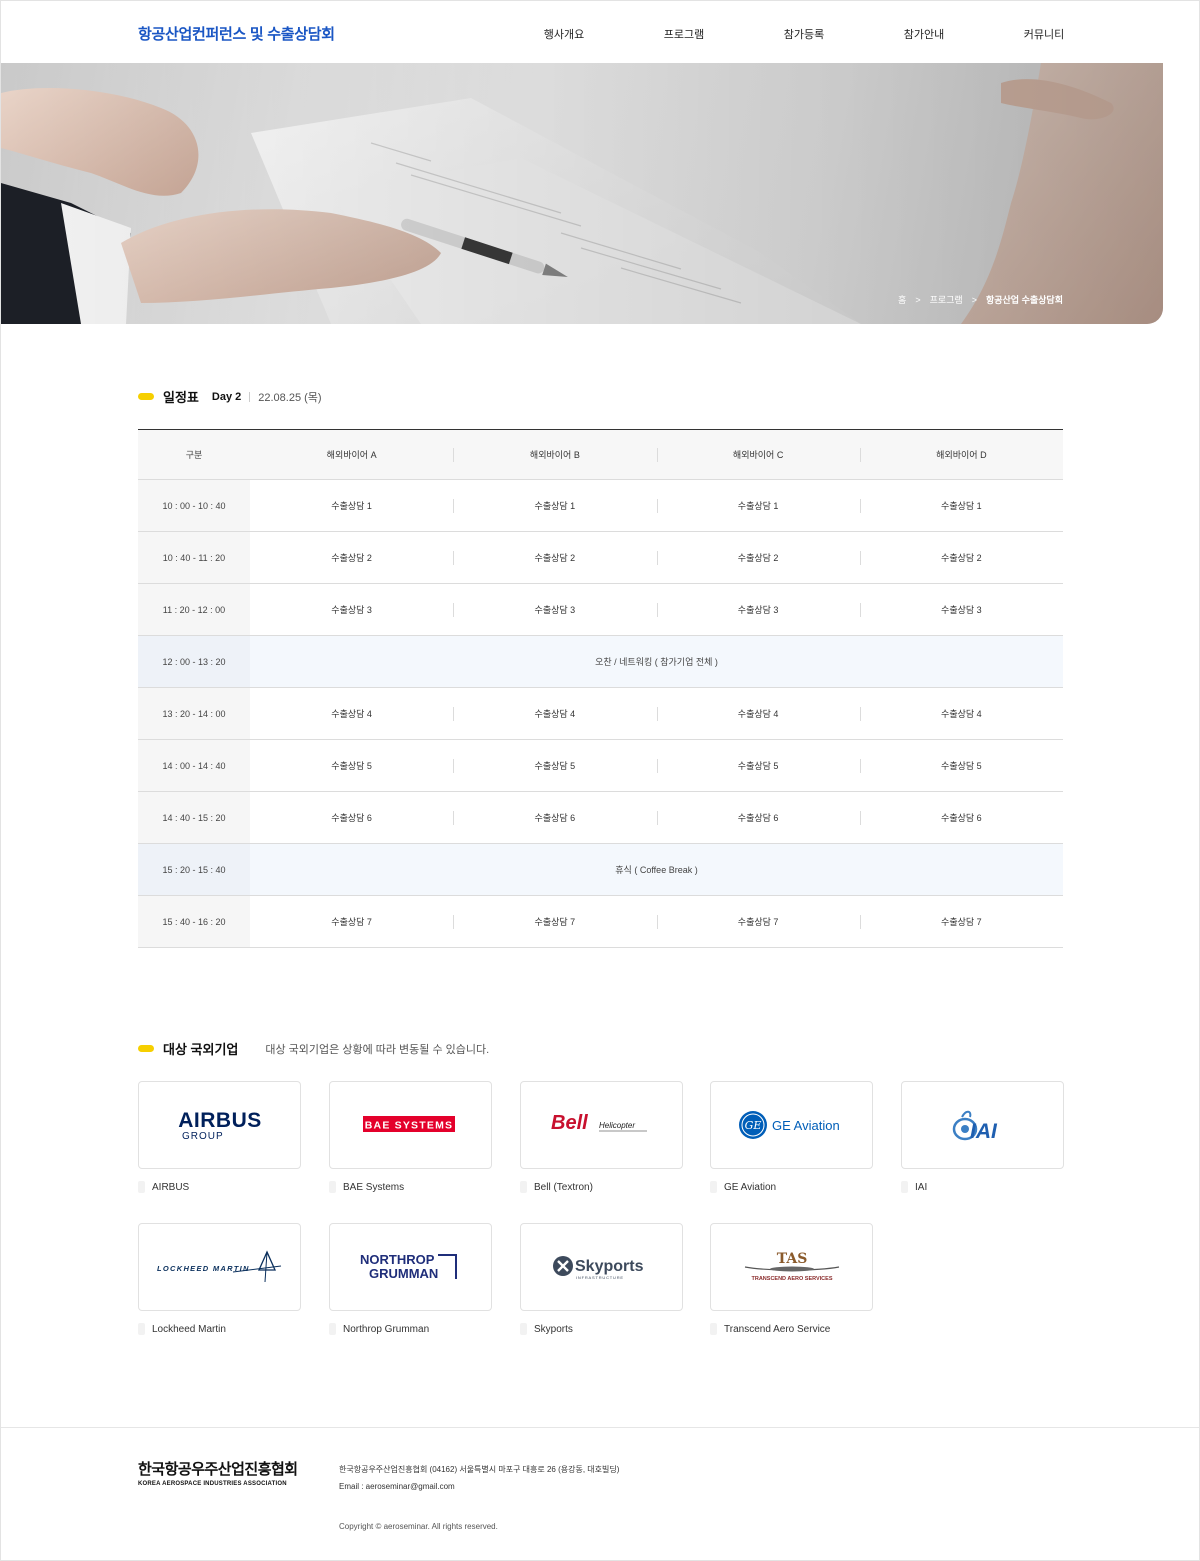 This screenshot has width=1200, height=1561. What do you see at coordinates (194, 921) in the screenshot?
I see `time-cell: 15 : 40 - 16 : 20` at bounding box center [194, 921].